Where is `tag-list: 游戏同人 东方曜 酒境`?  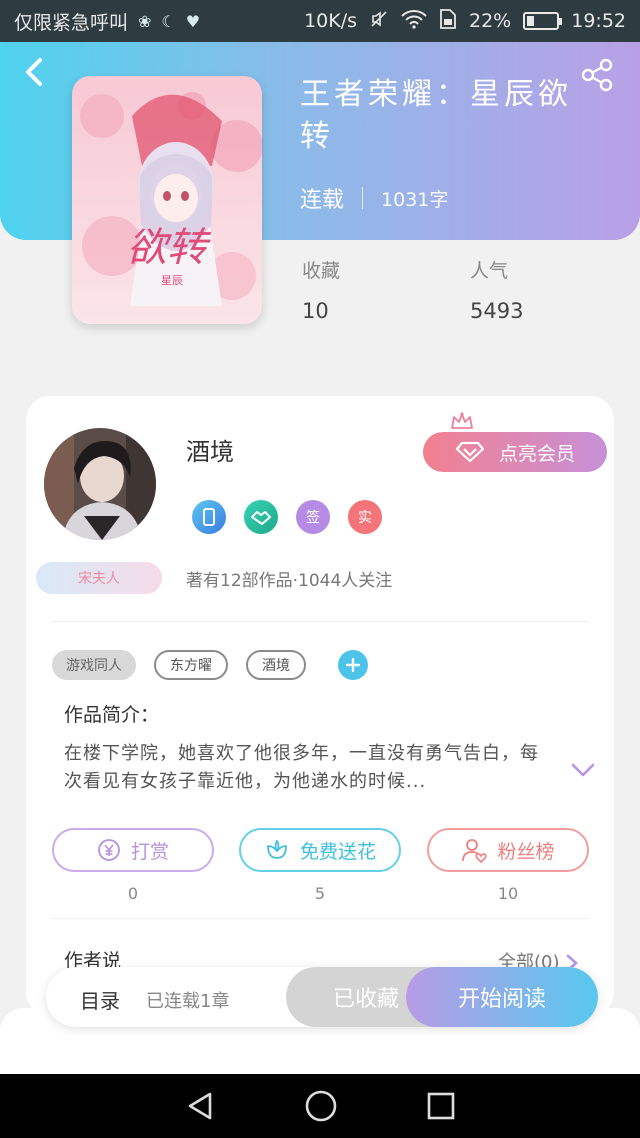 tag-list: 游戏同人 东方曜 酒境 is located at coordinates (210, 665).